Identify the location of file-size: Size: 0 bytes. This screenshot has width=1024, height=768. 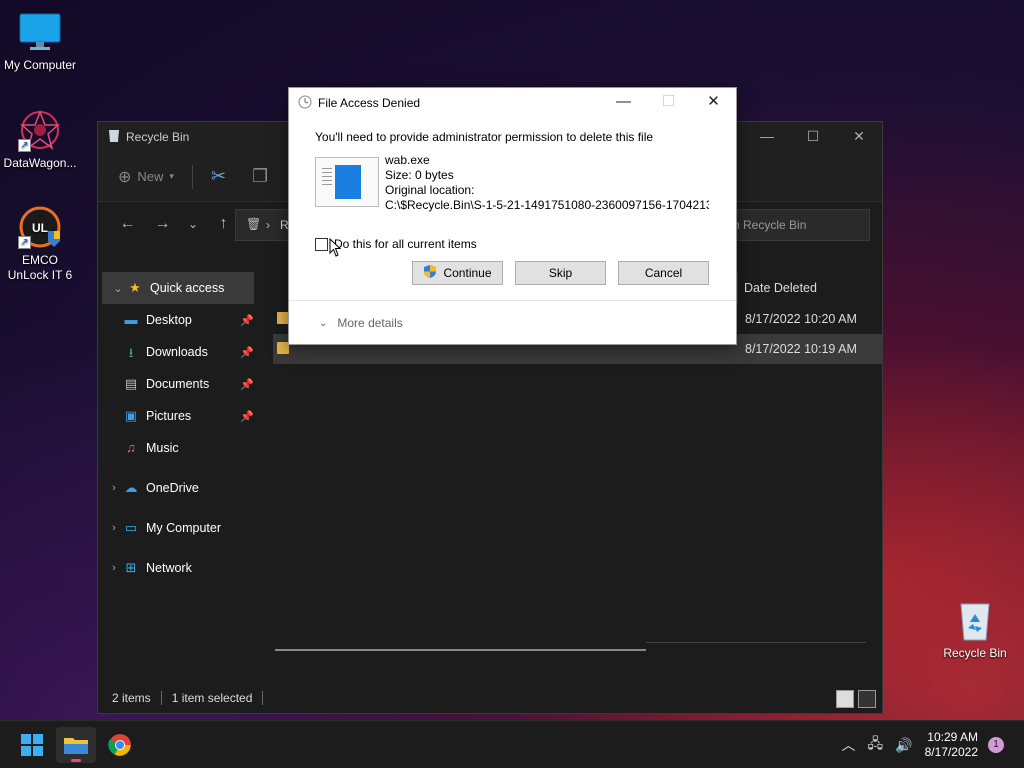
(419, 175).